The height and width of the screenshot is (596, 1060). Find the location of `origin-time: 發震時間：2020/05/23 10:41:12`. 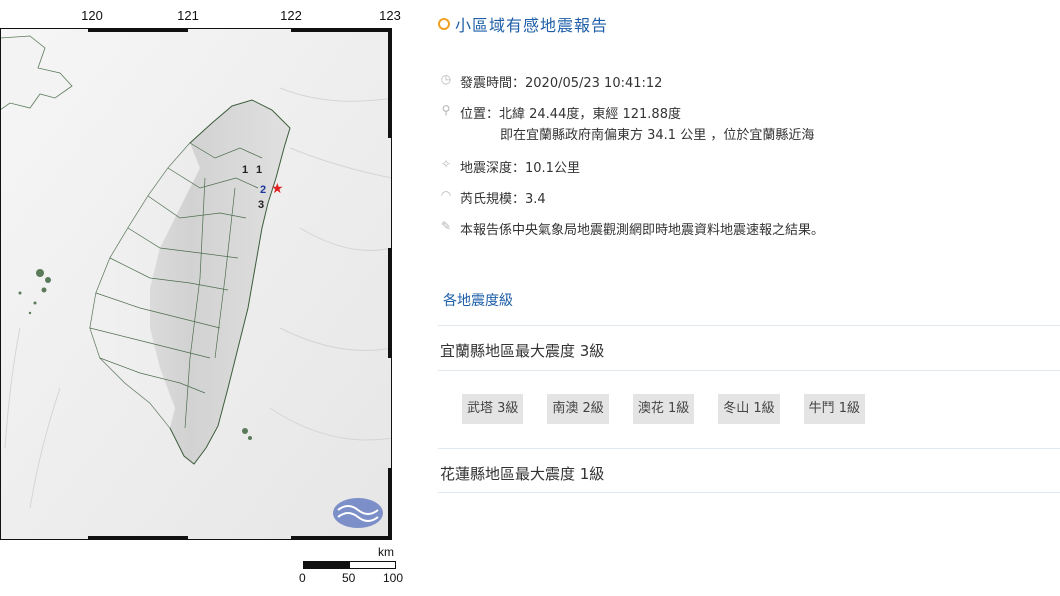

origin-time: 發震時間：2020/05/23 10:41:12 is located at coordinates (561, 83).